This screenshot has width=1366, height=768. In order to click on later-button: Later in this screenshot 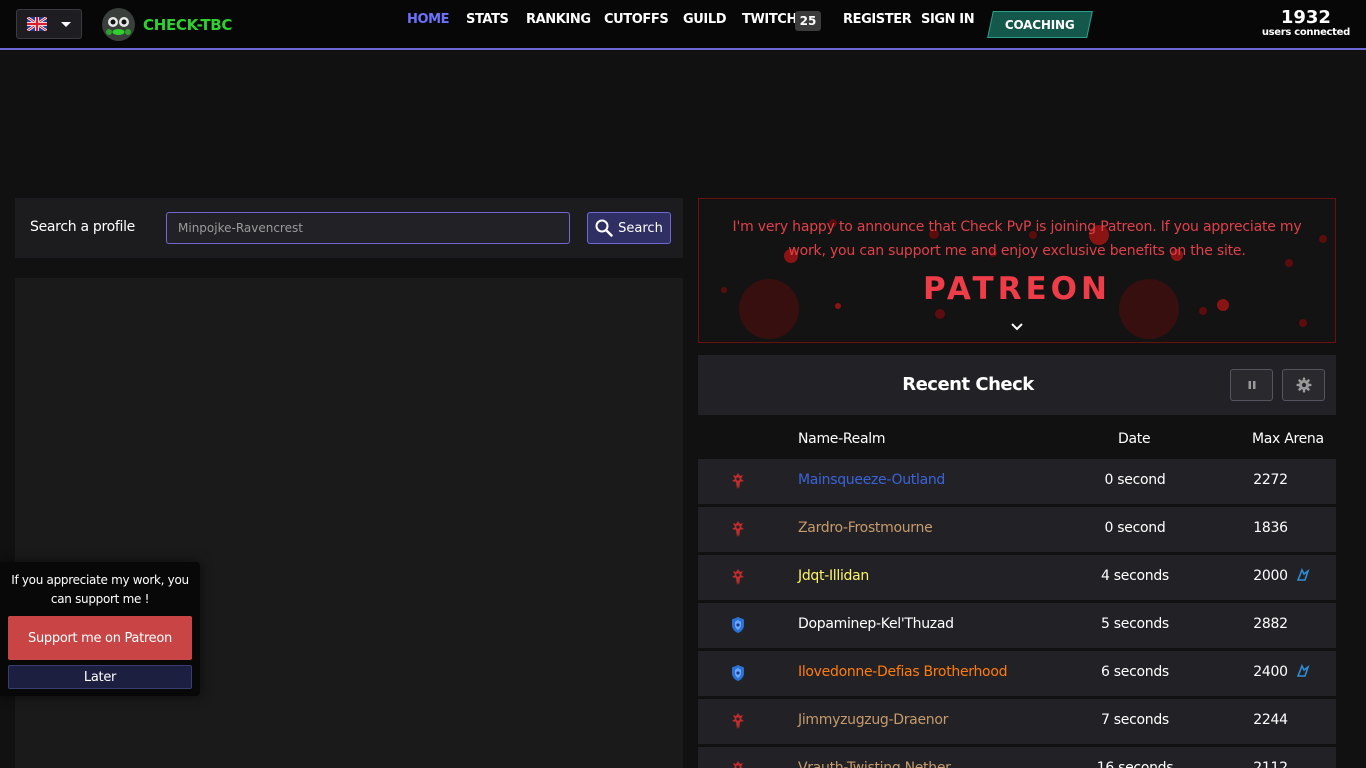, I will do `click(100, 677)`.